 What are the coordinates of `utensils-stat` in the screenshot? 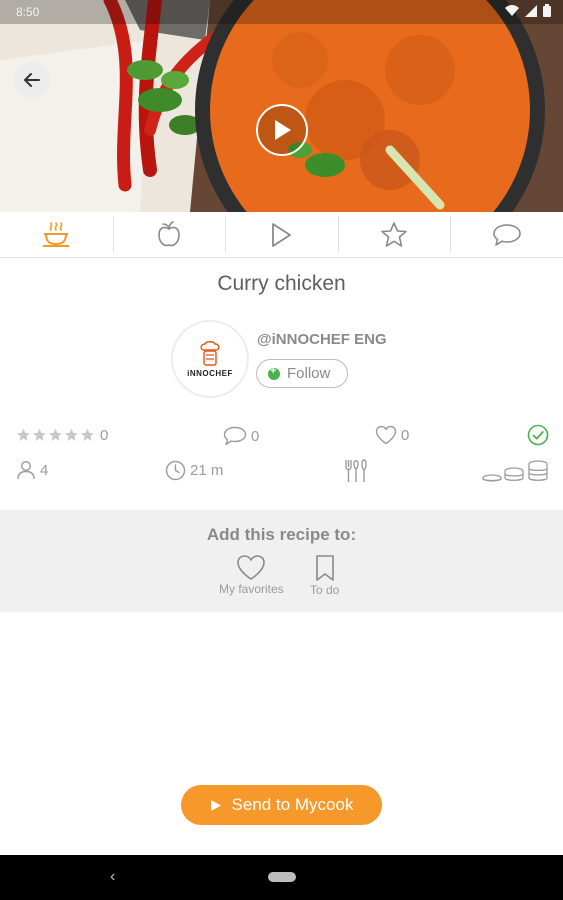 It's located at (357, 471).